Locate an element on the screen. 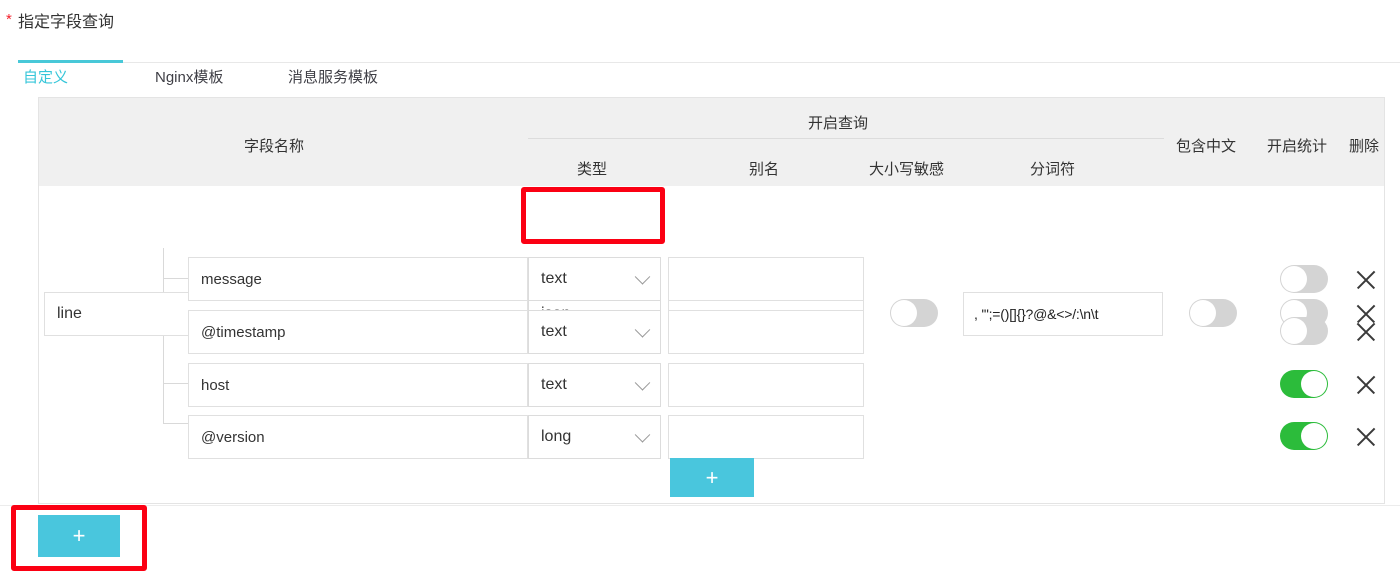 Image resolution: width=1400 pixels, height=574 pixels. type-select-row-5: long is located at coordinates (594, 437).